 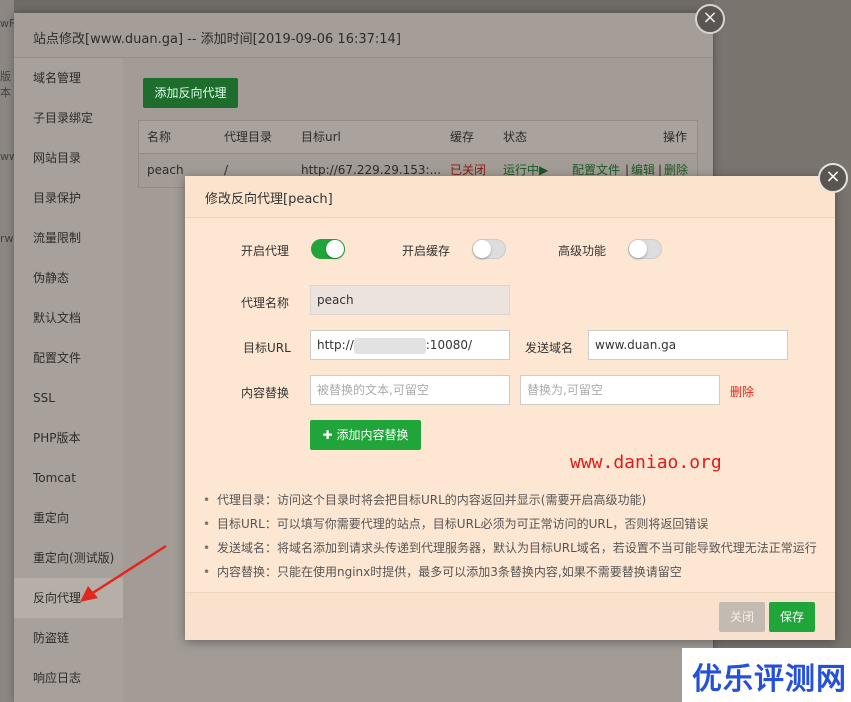 I want to click on background-text: 版本, so click(x=5, y=84).